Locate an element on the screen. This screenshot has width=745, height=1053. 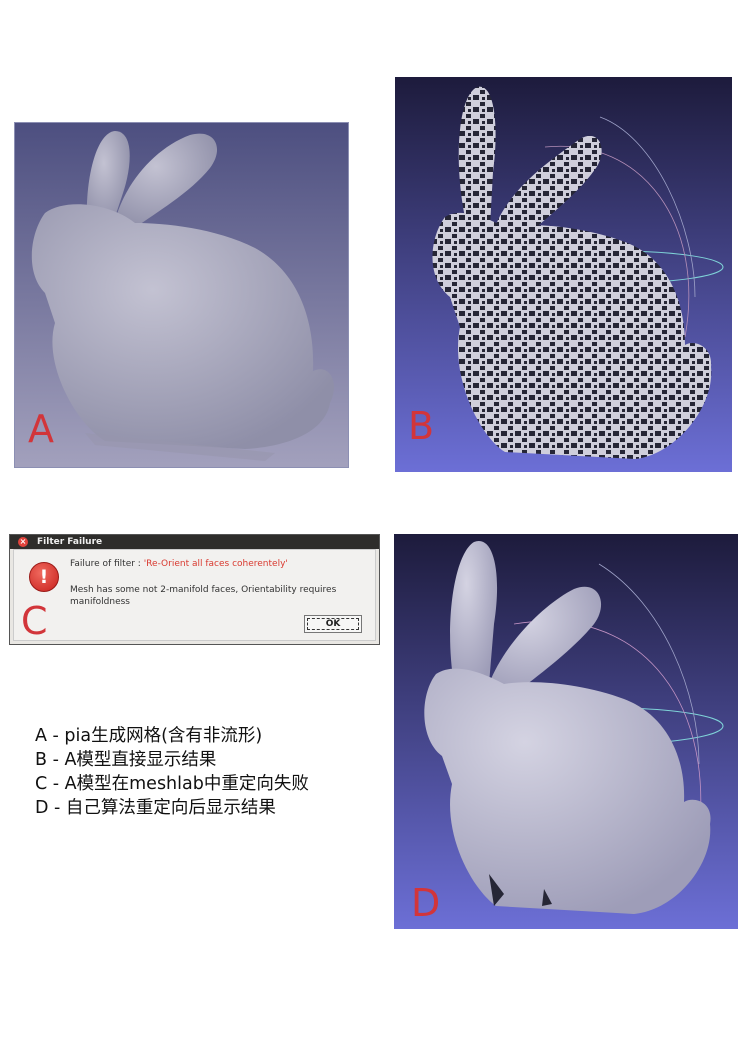
legend-item-a: A - pia生成网格(含有非流形) is located at coordinates (149, 736).